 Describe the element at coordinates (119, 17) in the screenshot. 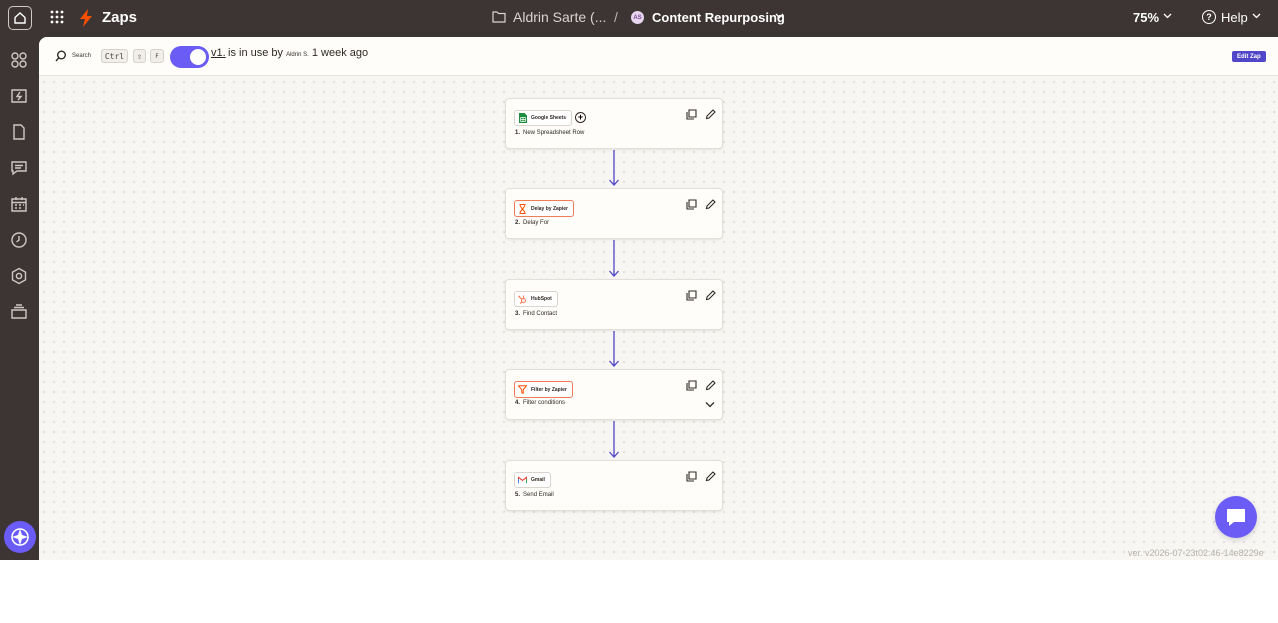

I see `app-title: Zaps` at that location.